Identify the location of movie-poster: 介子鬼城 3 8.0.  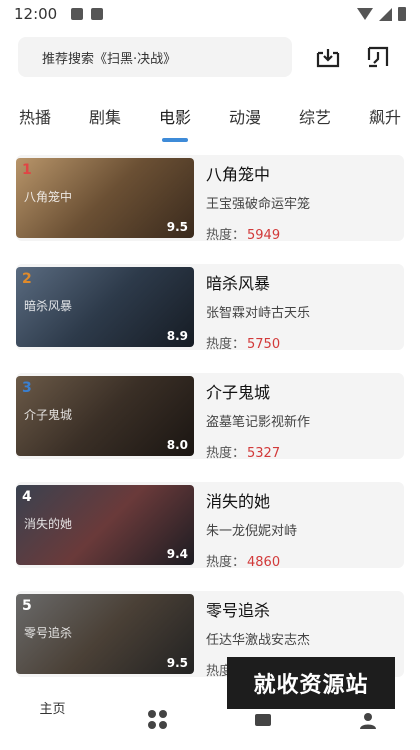
(105, 416).